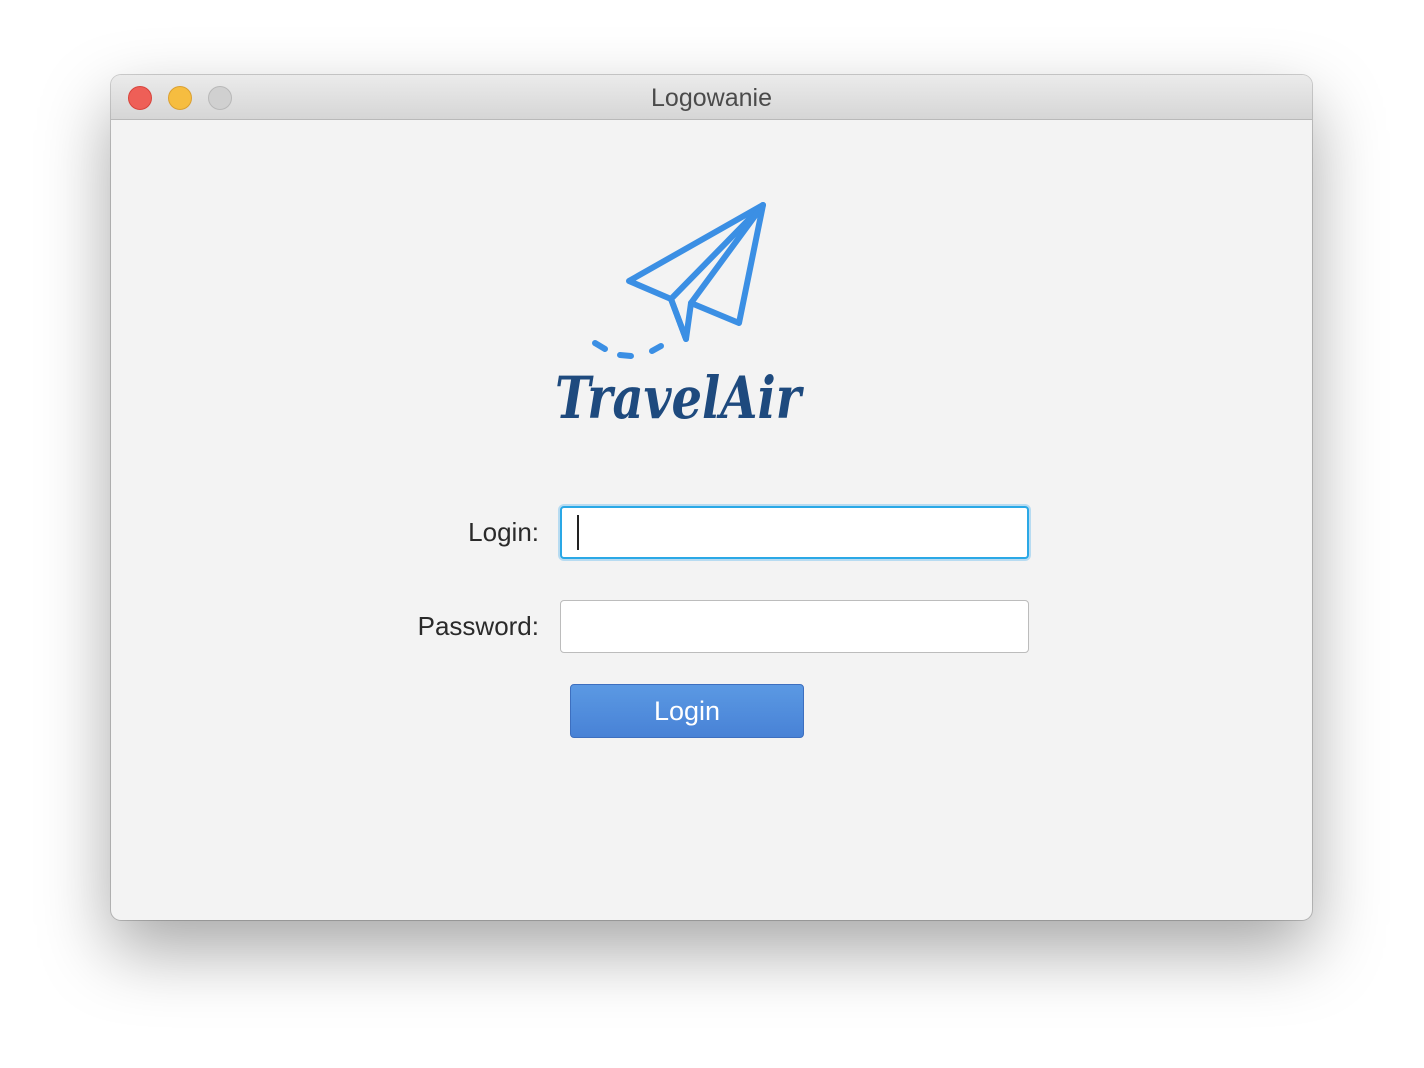  I want to click on title-bar: Logowanie, so click(711, 97).